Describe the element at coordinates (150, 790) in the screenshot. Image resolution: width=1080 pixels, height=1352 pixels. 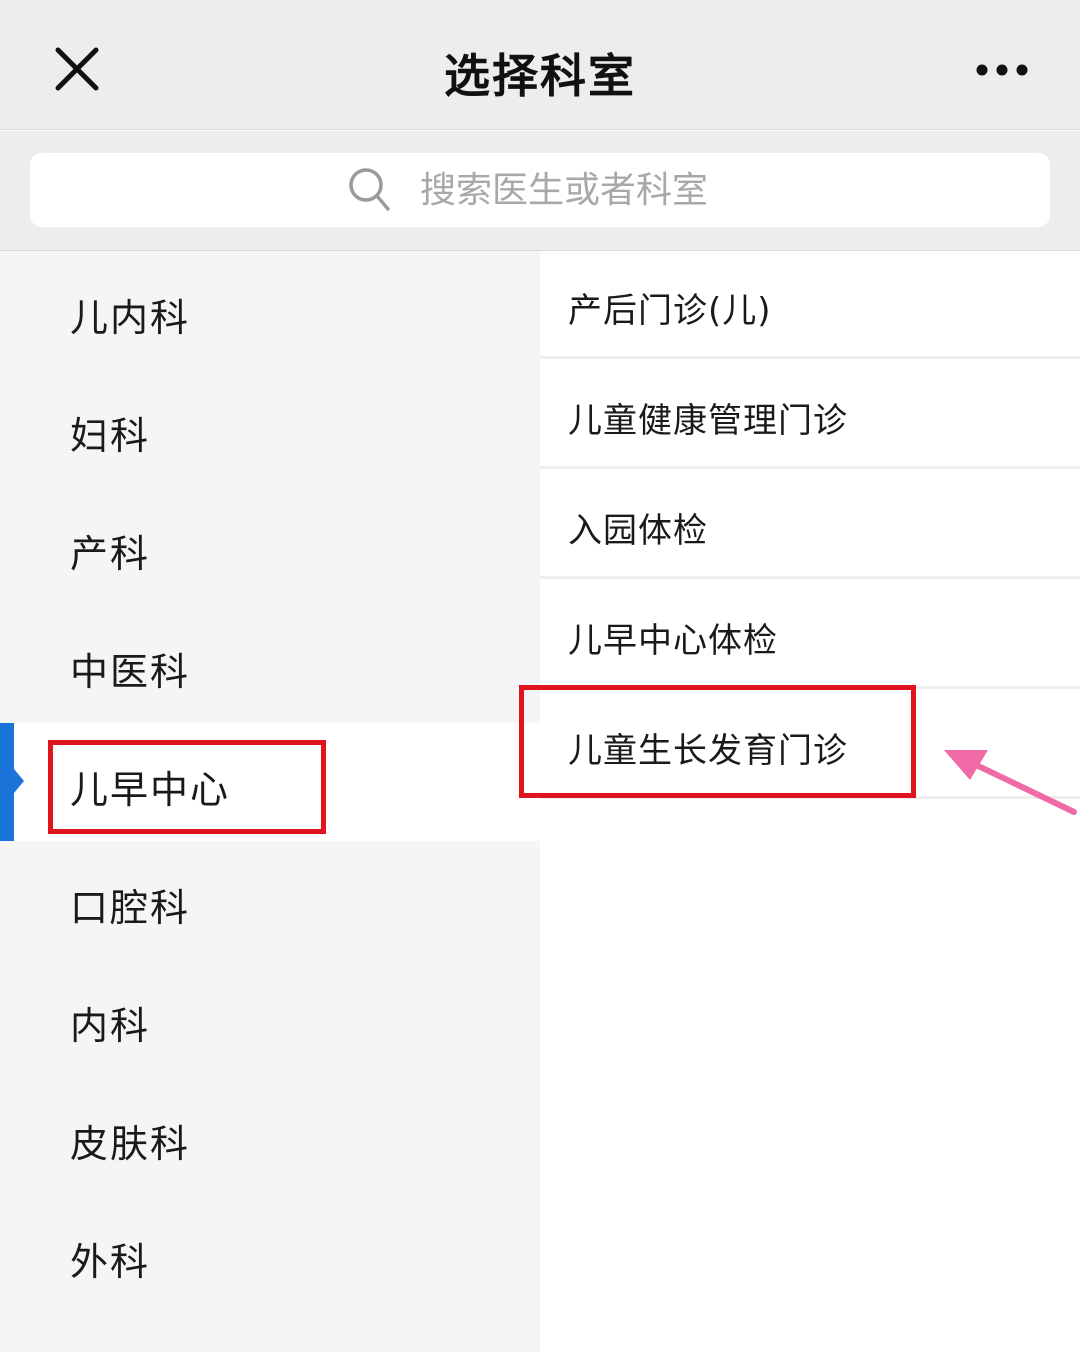
I see `department-label: 儿早中心` at that location.